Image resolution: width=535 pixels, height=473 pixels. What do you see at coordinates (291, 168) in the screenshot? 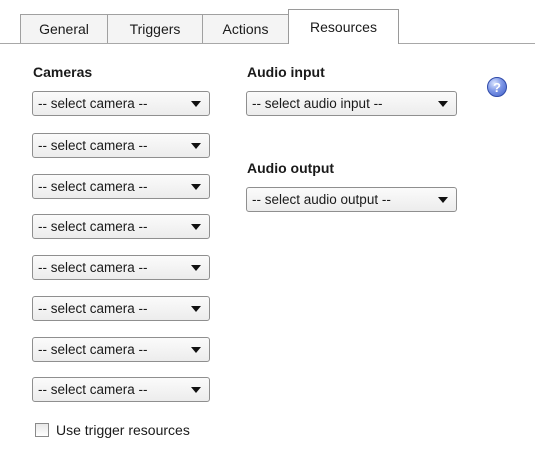
I see `audio-output-heading: Audio output` at bounding box center [291, 168].